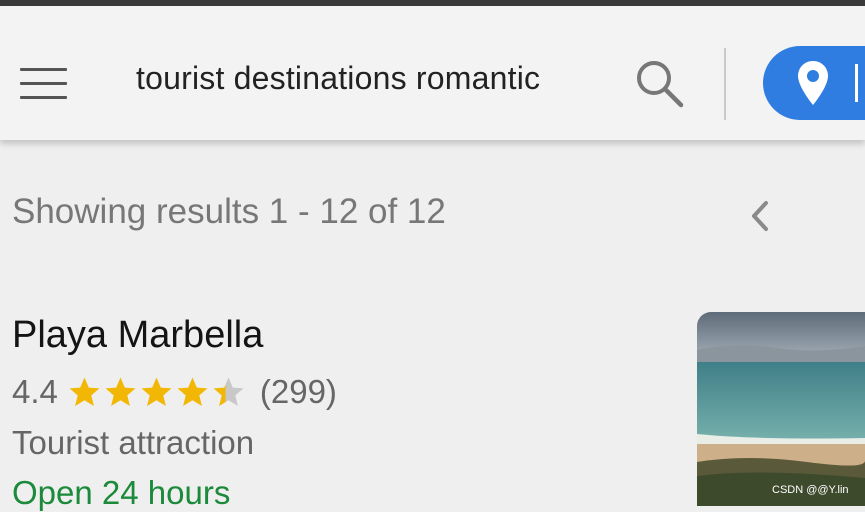 The width and height of the screenshot is (865, 512). I want to click on star-rating, so click(158, 392).